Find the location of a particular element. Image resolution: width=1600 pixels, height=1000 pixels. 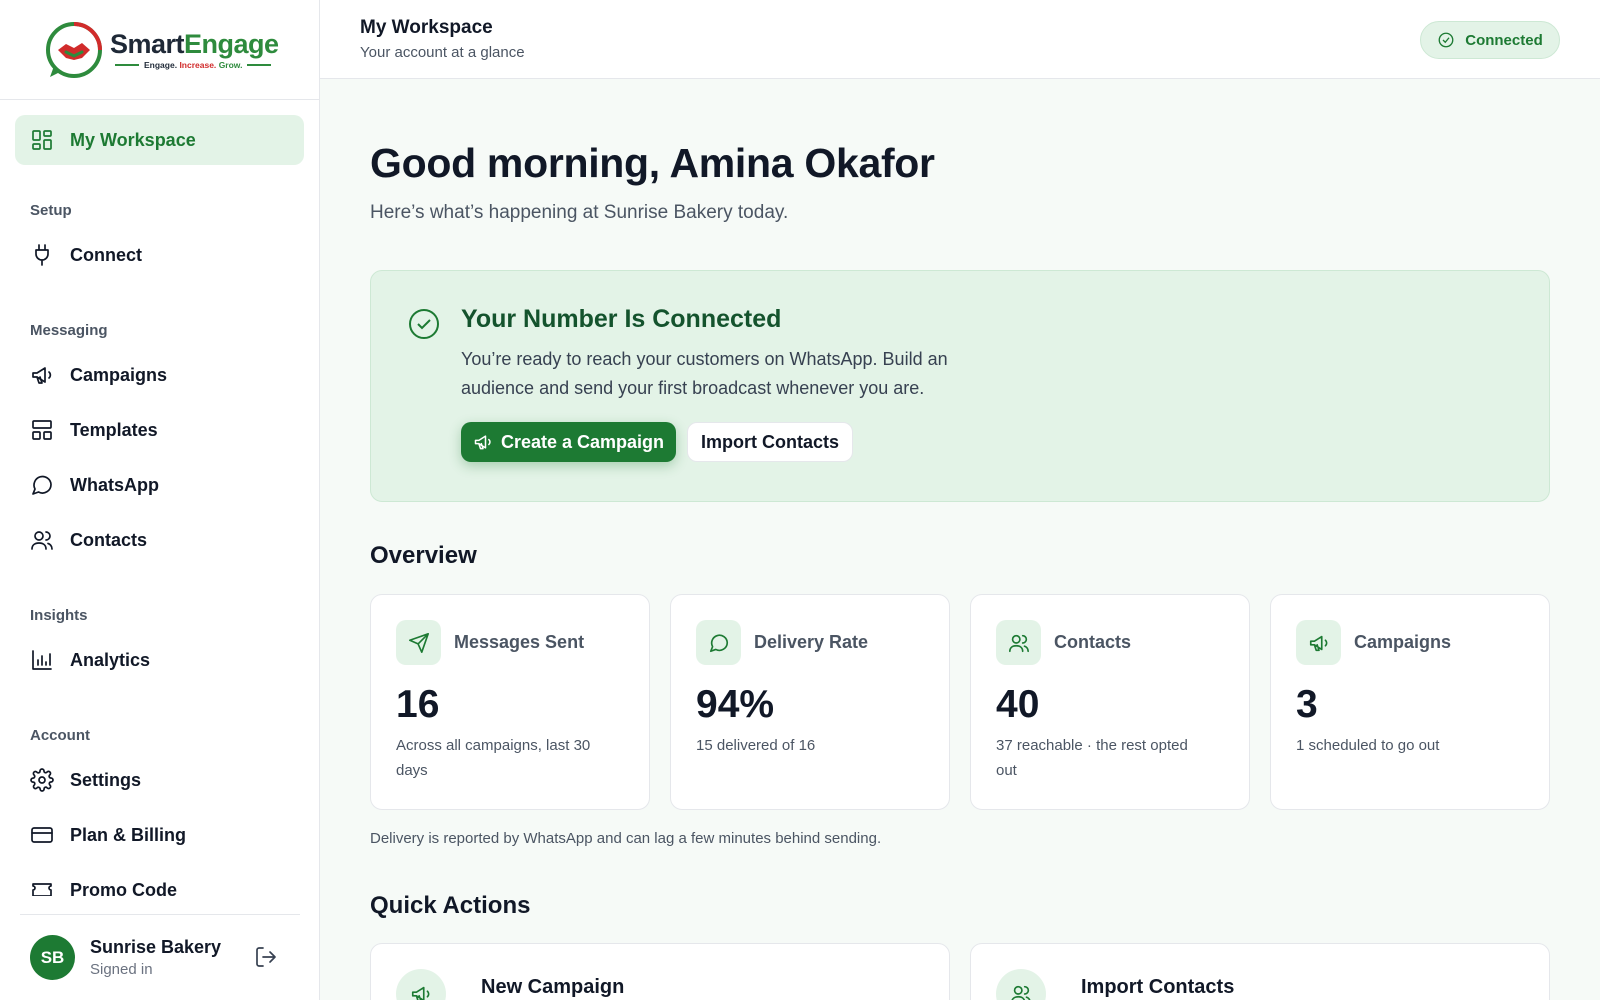

gear-icon is located at coordinates (42, 780).